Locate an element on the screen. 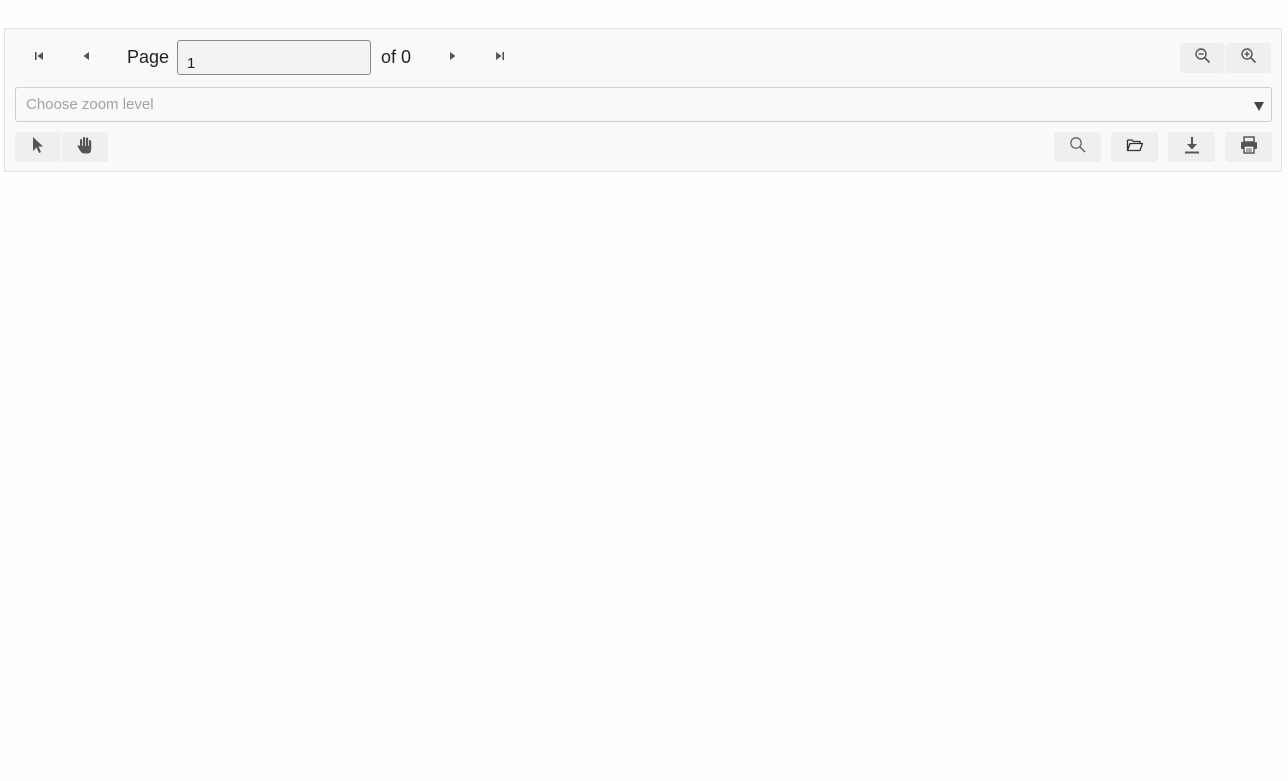  page-number-input is located at coordinates (274, 57).